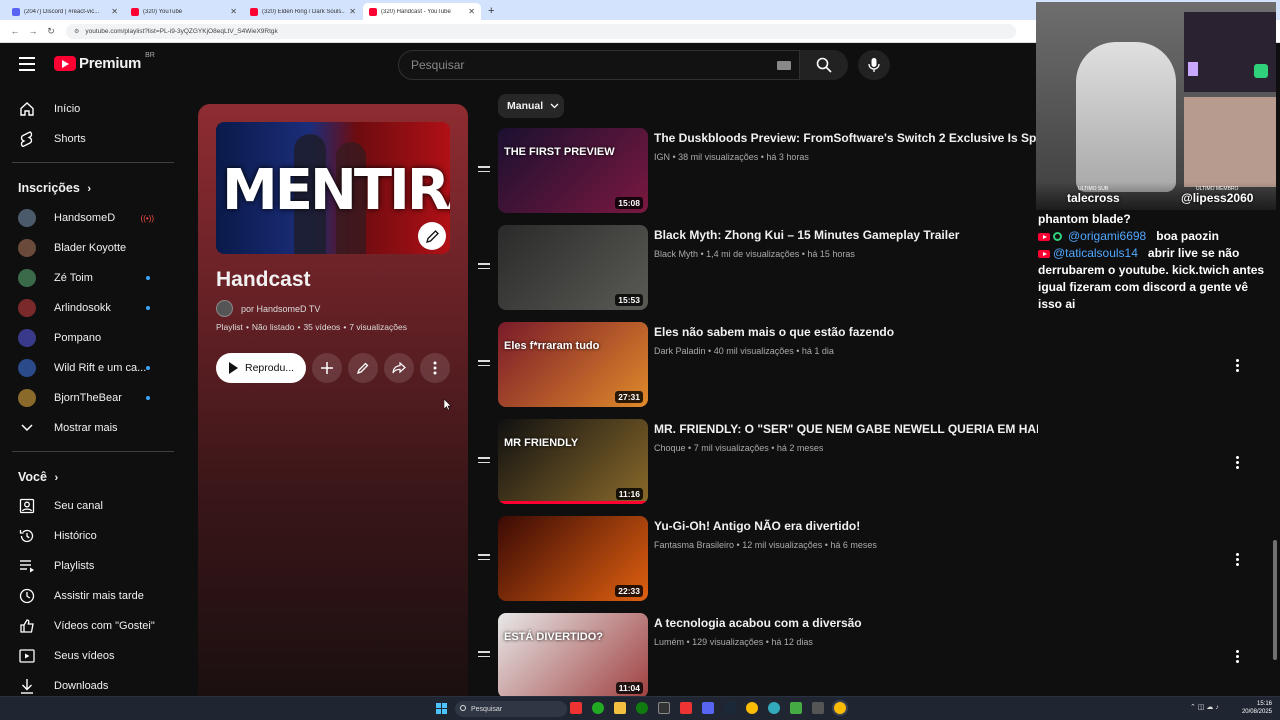 Image resolution: width=1280 pixels, height=720 pixels. Describe the element at coordinates (88, 656) in the screenshot. I see `sidebar-item-your-videos: Seus vídeos` at that location.